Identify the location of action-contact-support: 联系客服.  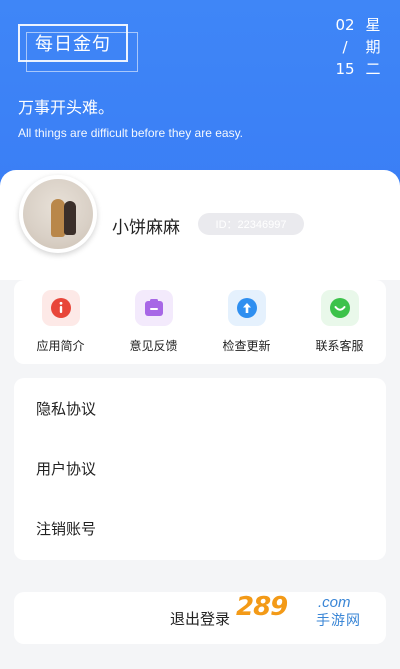
(339, 322).